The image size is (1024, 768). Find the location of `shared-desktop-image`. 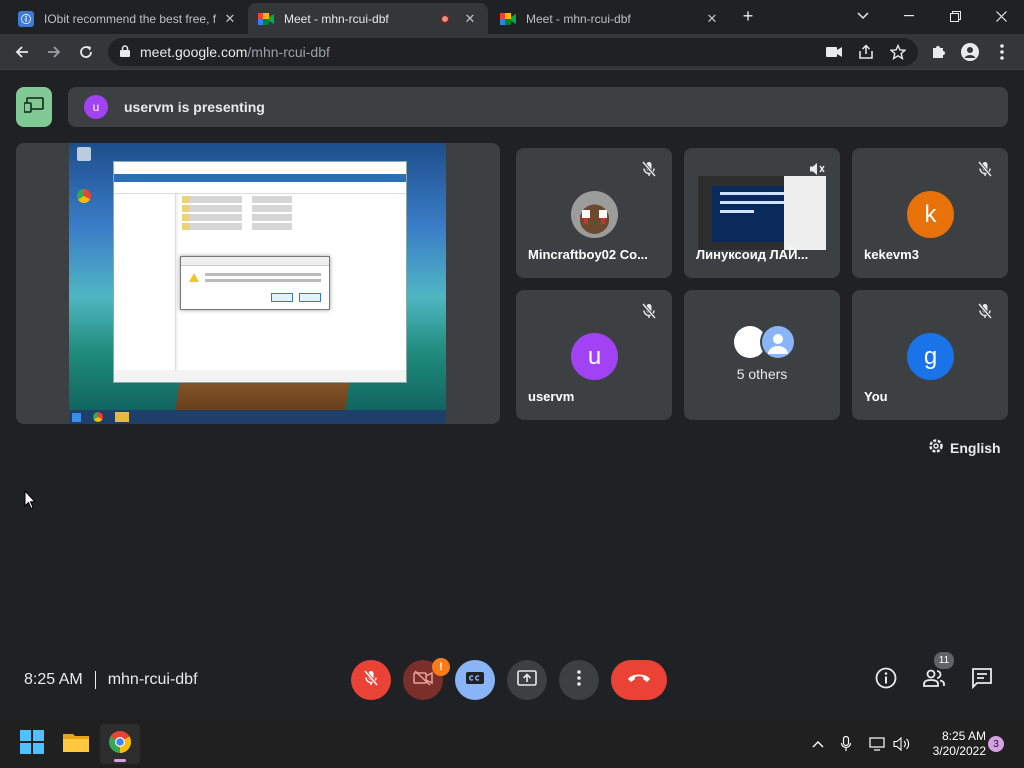

shared-desktop-image is located at coordinates (257, 283).